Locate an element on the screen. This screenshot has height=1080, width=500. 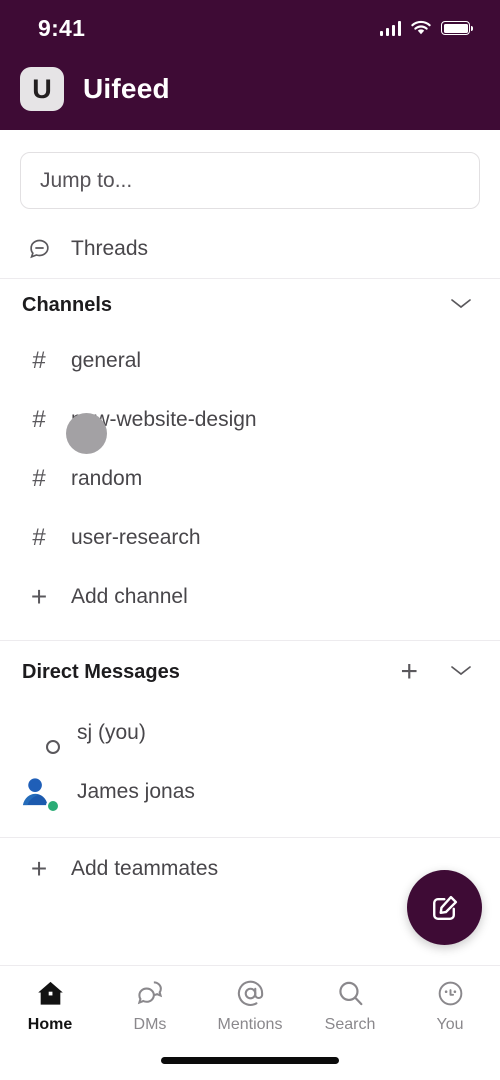
bottom-tab-bar: Home DMs Mentions Search You is located at coordinates (250, 1022).